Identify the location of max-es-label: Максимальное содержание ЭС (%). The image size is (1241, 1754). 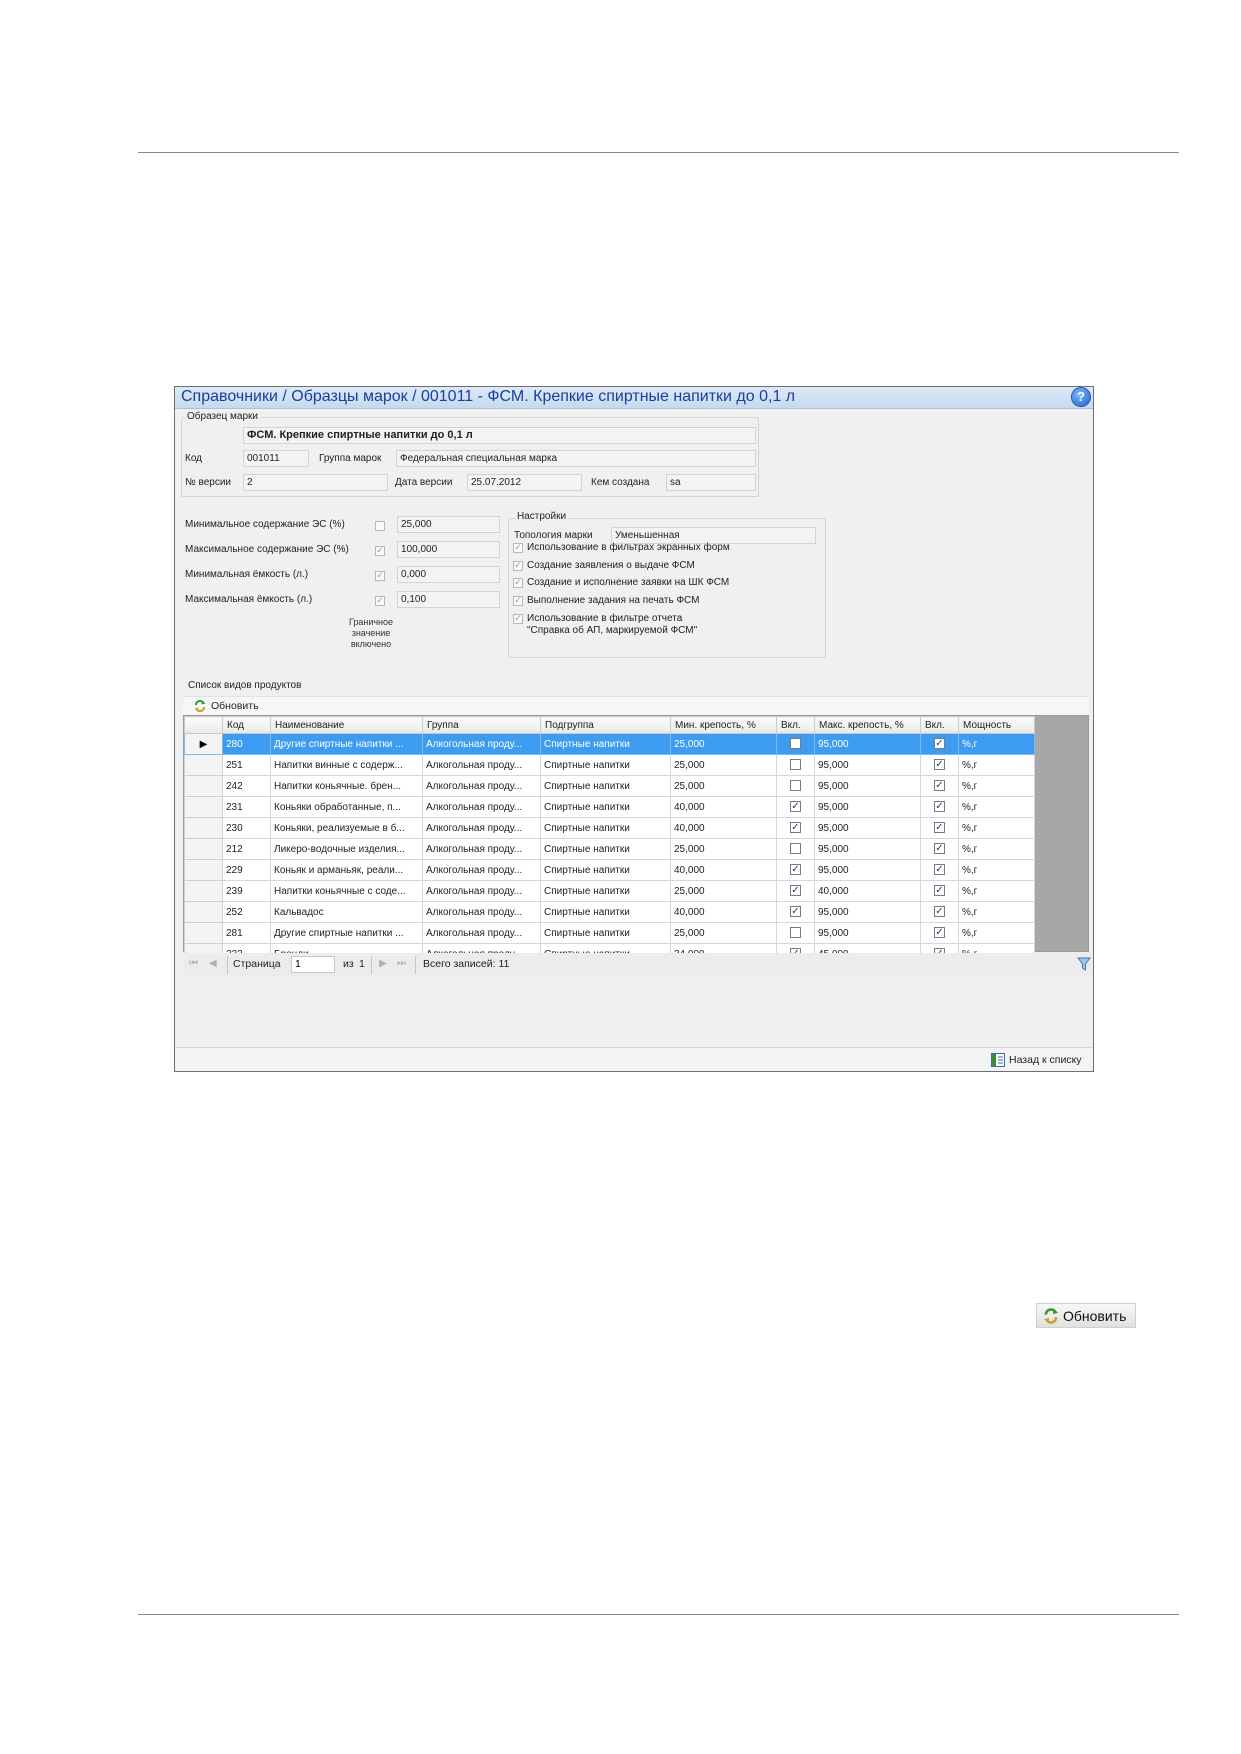
(267, 549).